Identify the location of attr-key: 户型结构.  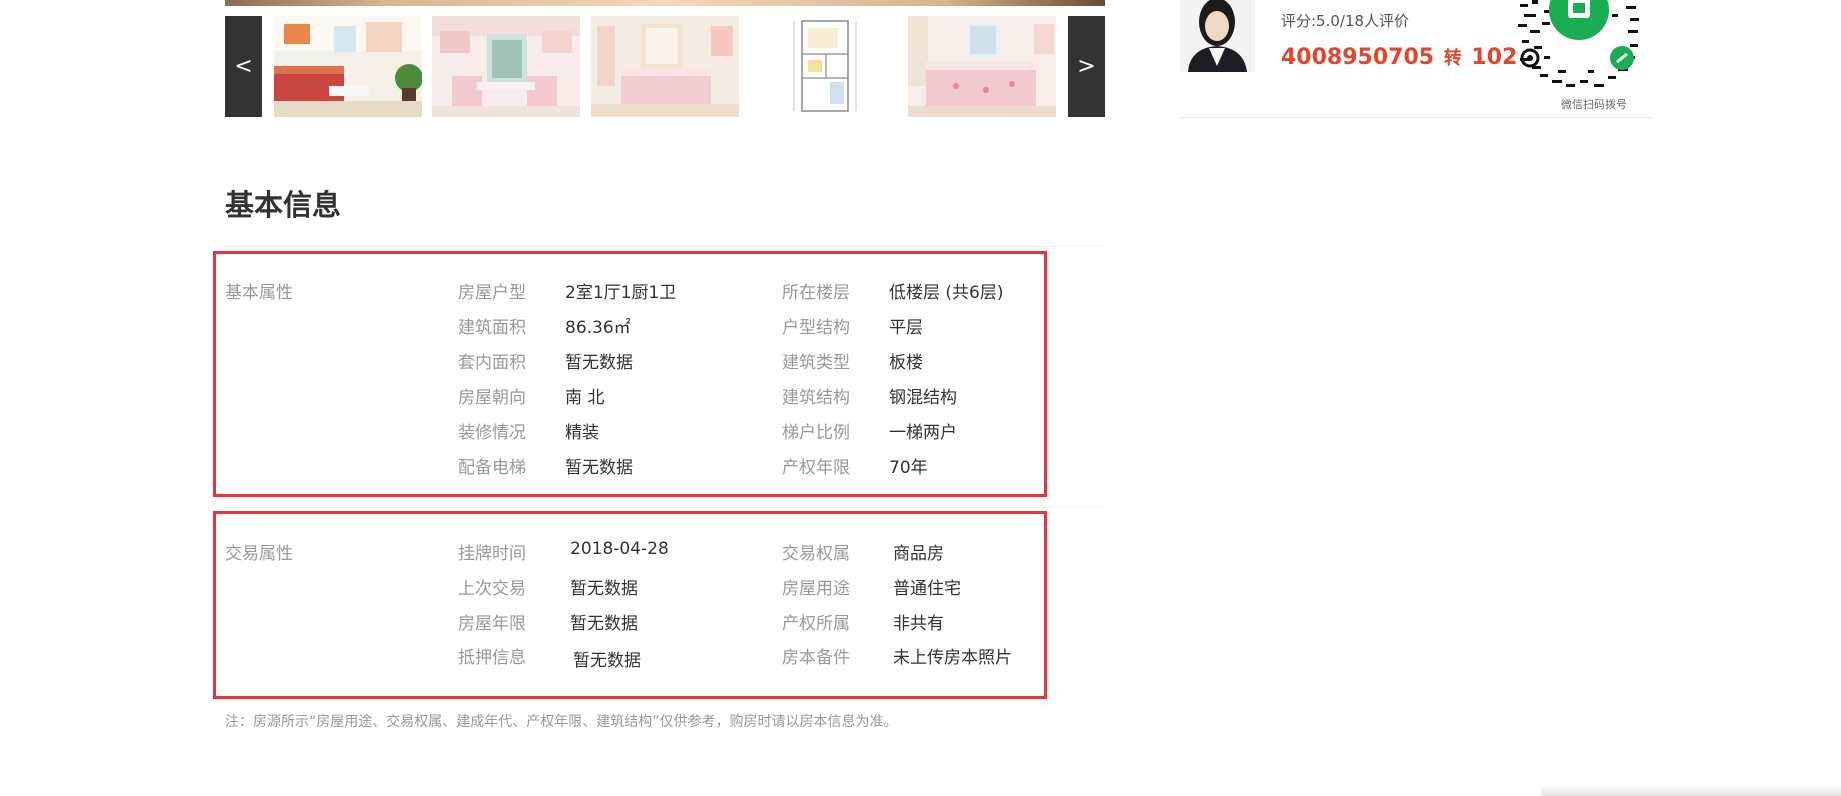
(816, 328).